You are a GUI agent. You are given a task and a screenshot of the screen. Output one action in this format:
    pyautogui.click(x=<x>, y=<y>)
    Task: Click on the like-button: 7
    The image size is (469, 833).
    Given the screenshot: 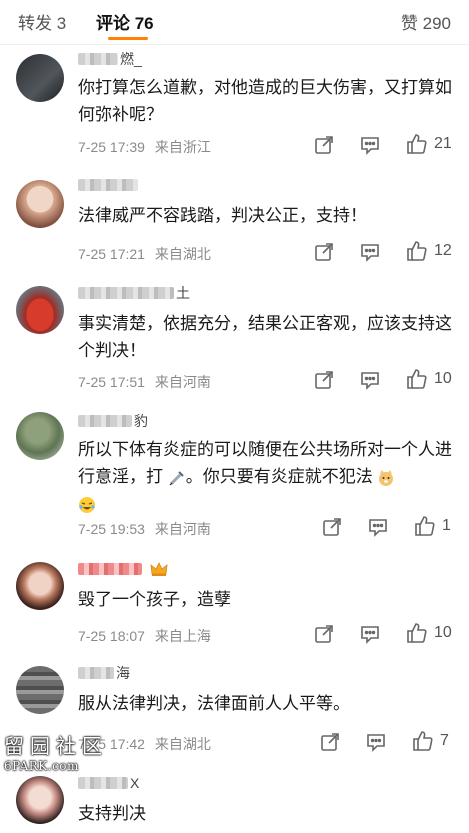 What is the action you would take?
    pyautogui.click(x=430, y=741)
    